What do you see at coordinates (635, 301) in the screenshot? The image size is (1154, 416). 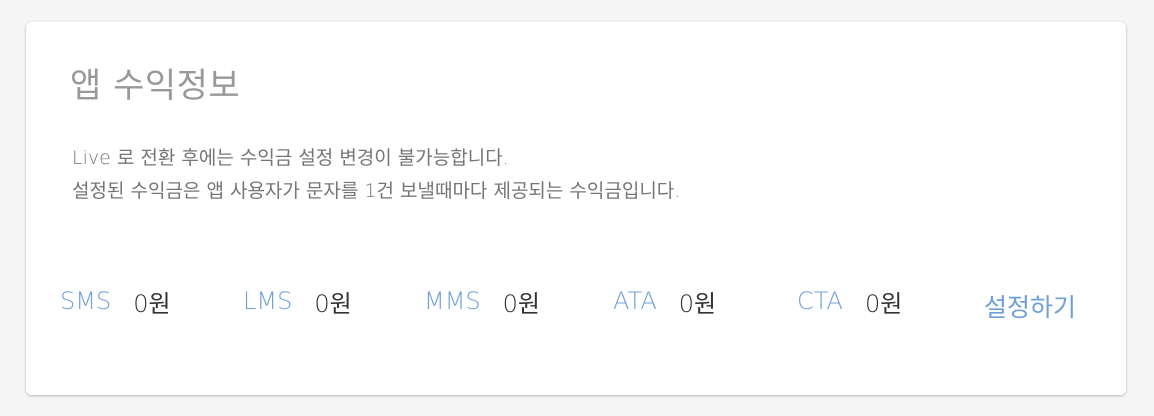 I see `rate-label-ata: ATA` at bounding box center [635, 301].